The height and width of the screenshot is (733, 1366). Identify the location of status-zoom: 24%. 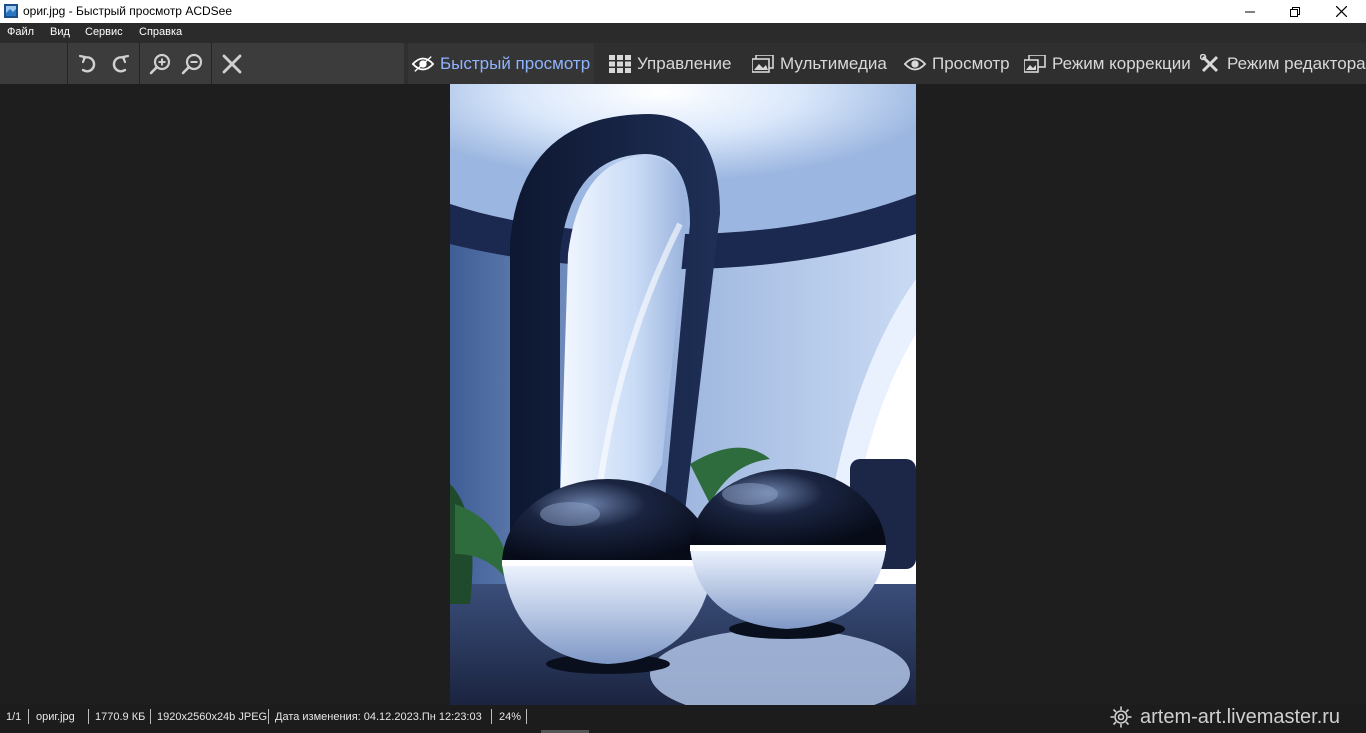
(510, 717).